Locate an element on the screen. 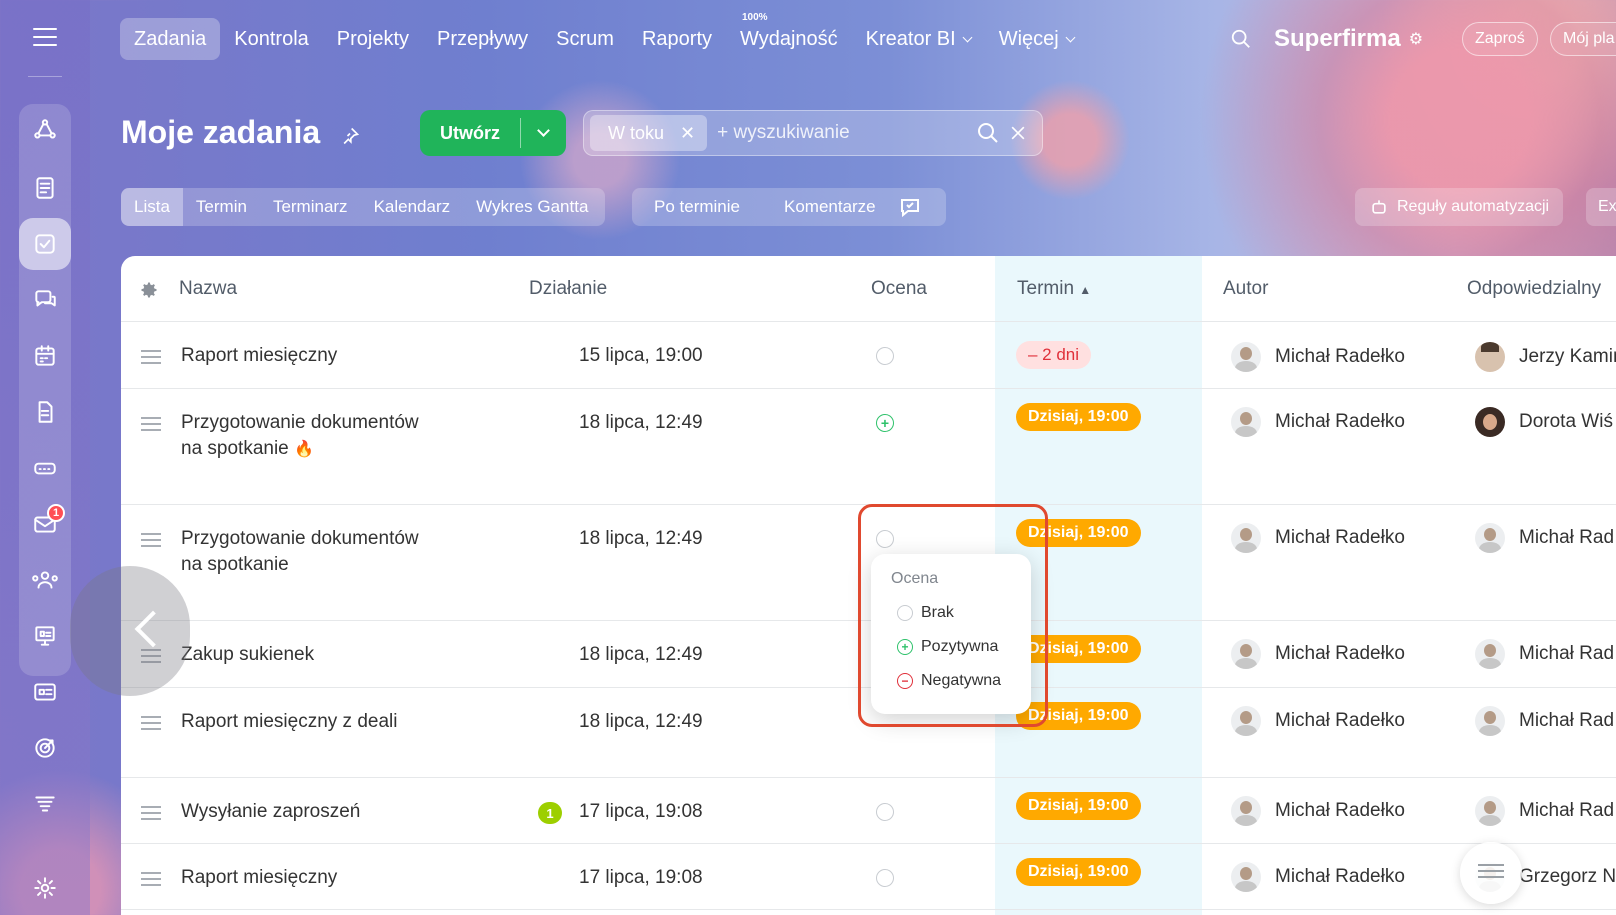 This screenshot has width=1616, height=915. nav-kontrola: Kontrola is located at coordinates (271, 39).